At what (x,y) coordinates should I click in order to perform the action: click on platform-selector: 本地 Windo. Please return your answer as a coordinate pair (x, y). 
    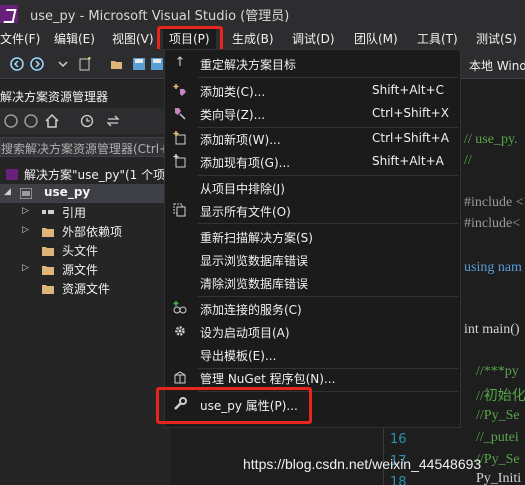
    Looking at the image, I should click on (497, 65).